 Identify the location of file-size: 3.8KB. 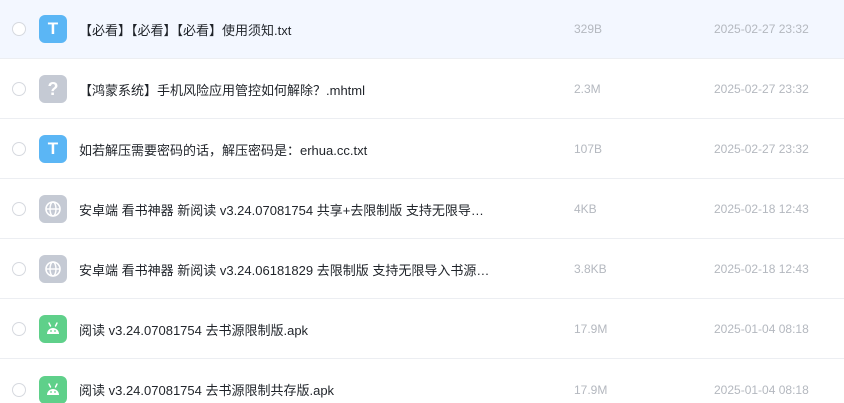
(590, 269).